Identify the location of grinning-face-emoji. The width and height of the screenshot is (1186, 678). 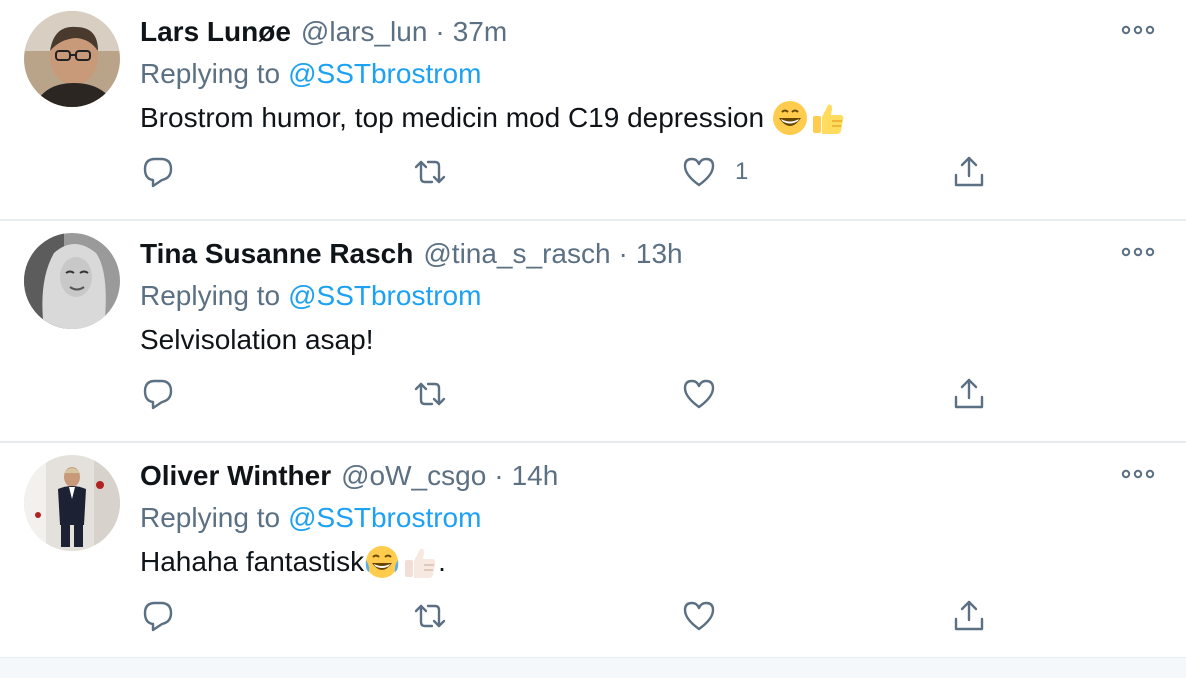
(790, 118).